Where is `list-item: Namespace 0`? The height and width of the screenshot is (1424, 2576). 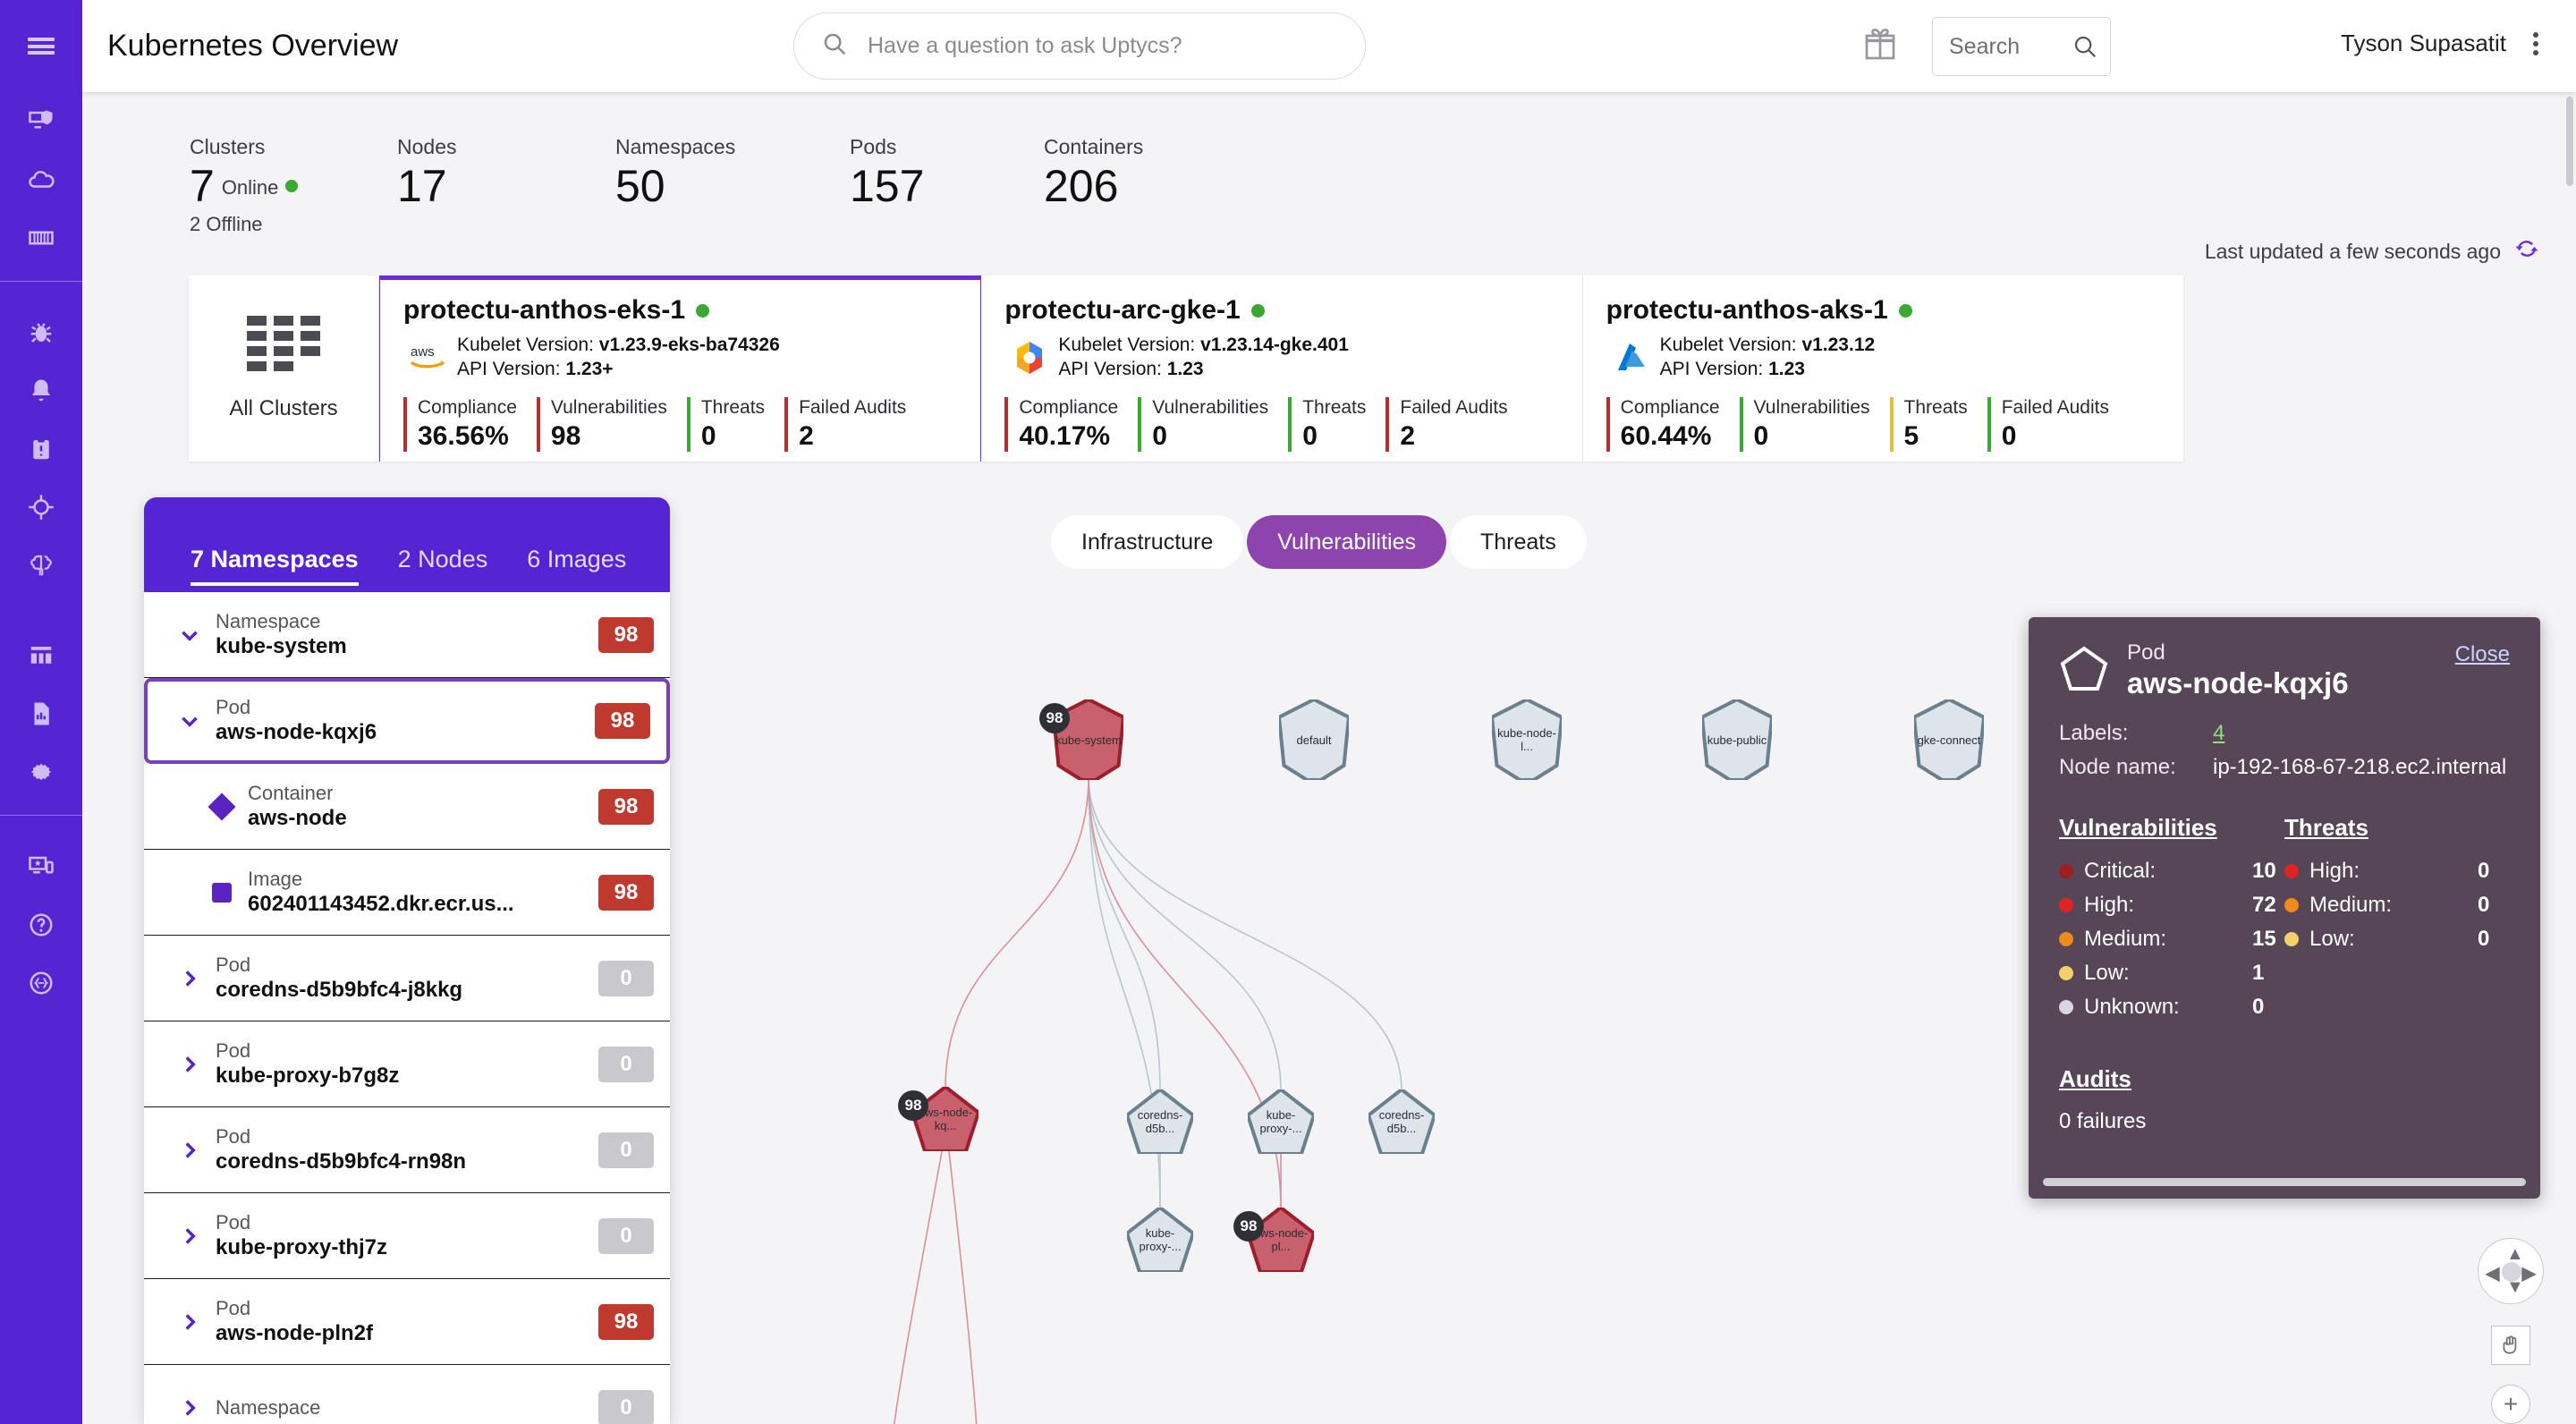 list-item: Namespace 0 is located at coordinates (407, 1394).